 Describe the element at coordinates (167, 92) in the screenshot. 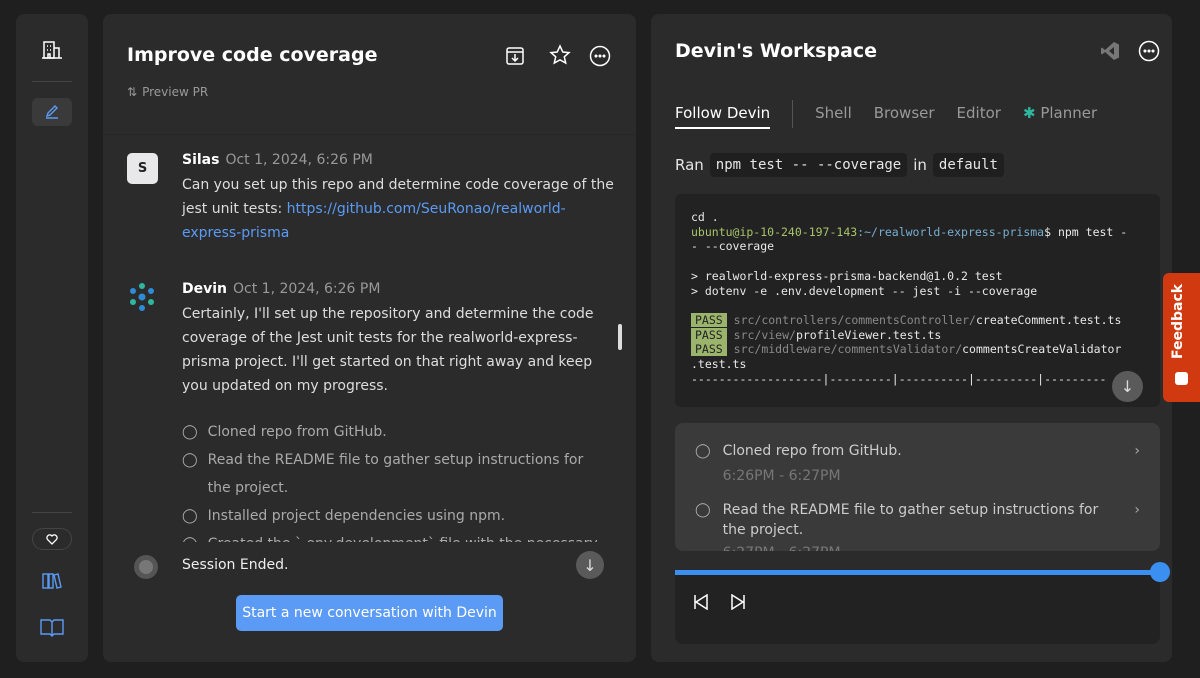

I see `preview-pr-link: ⇅ Preview PR` at that location.